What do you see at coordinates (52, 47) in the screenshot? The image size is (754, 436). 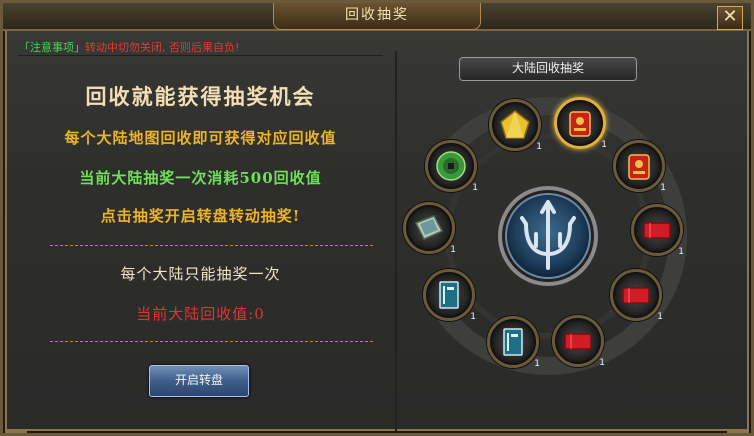 I see `notice-tag: 「注意事项」` at bounding box center [52, 47].